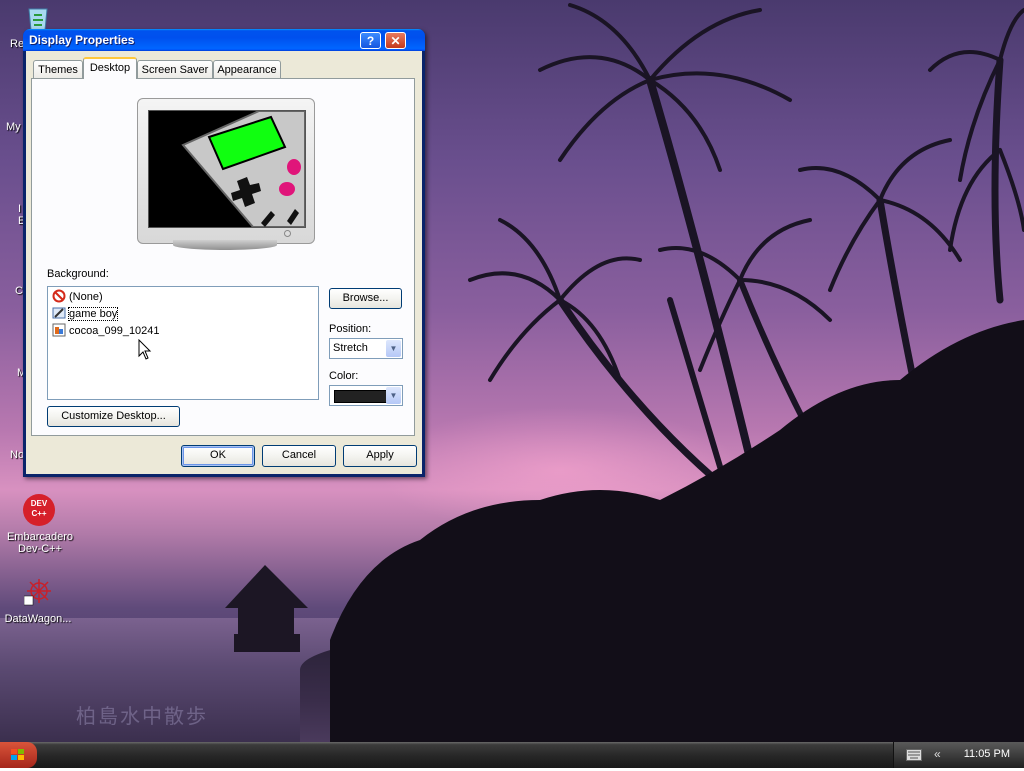 The image size is (1024, 771). Describe the element at coordinates (243, 169) in the screenshot. I see `gameboy-preview-image` at that location.